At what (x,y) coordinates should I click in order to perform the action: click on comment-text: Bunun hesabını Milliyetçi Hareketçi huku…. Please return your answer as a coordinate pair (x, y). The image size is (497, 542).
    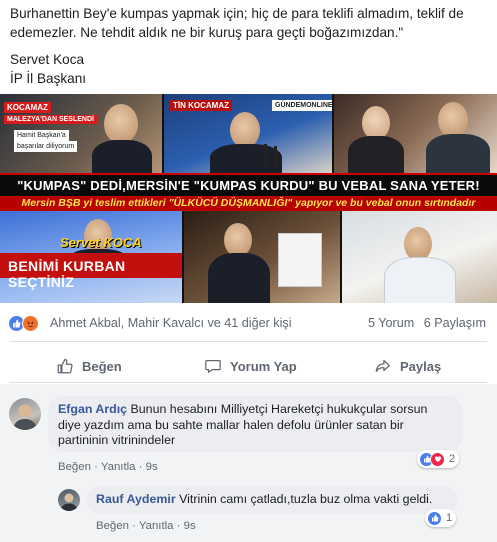
    Looking at the image, I should click on (279, 409).